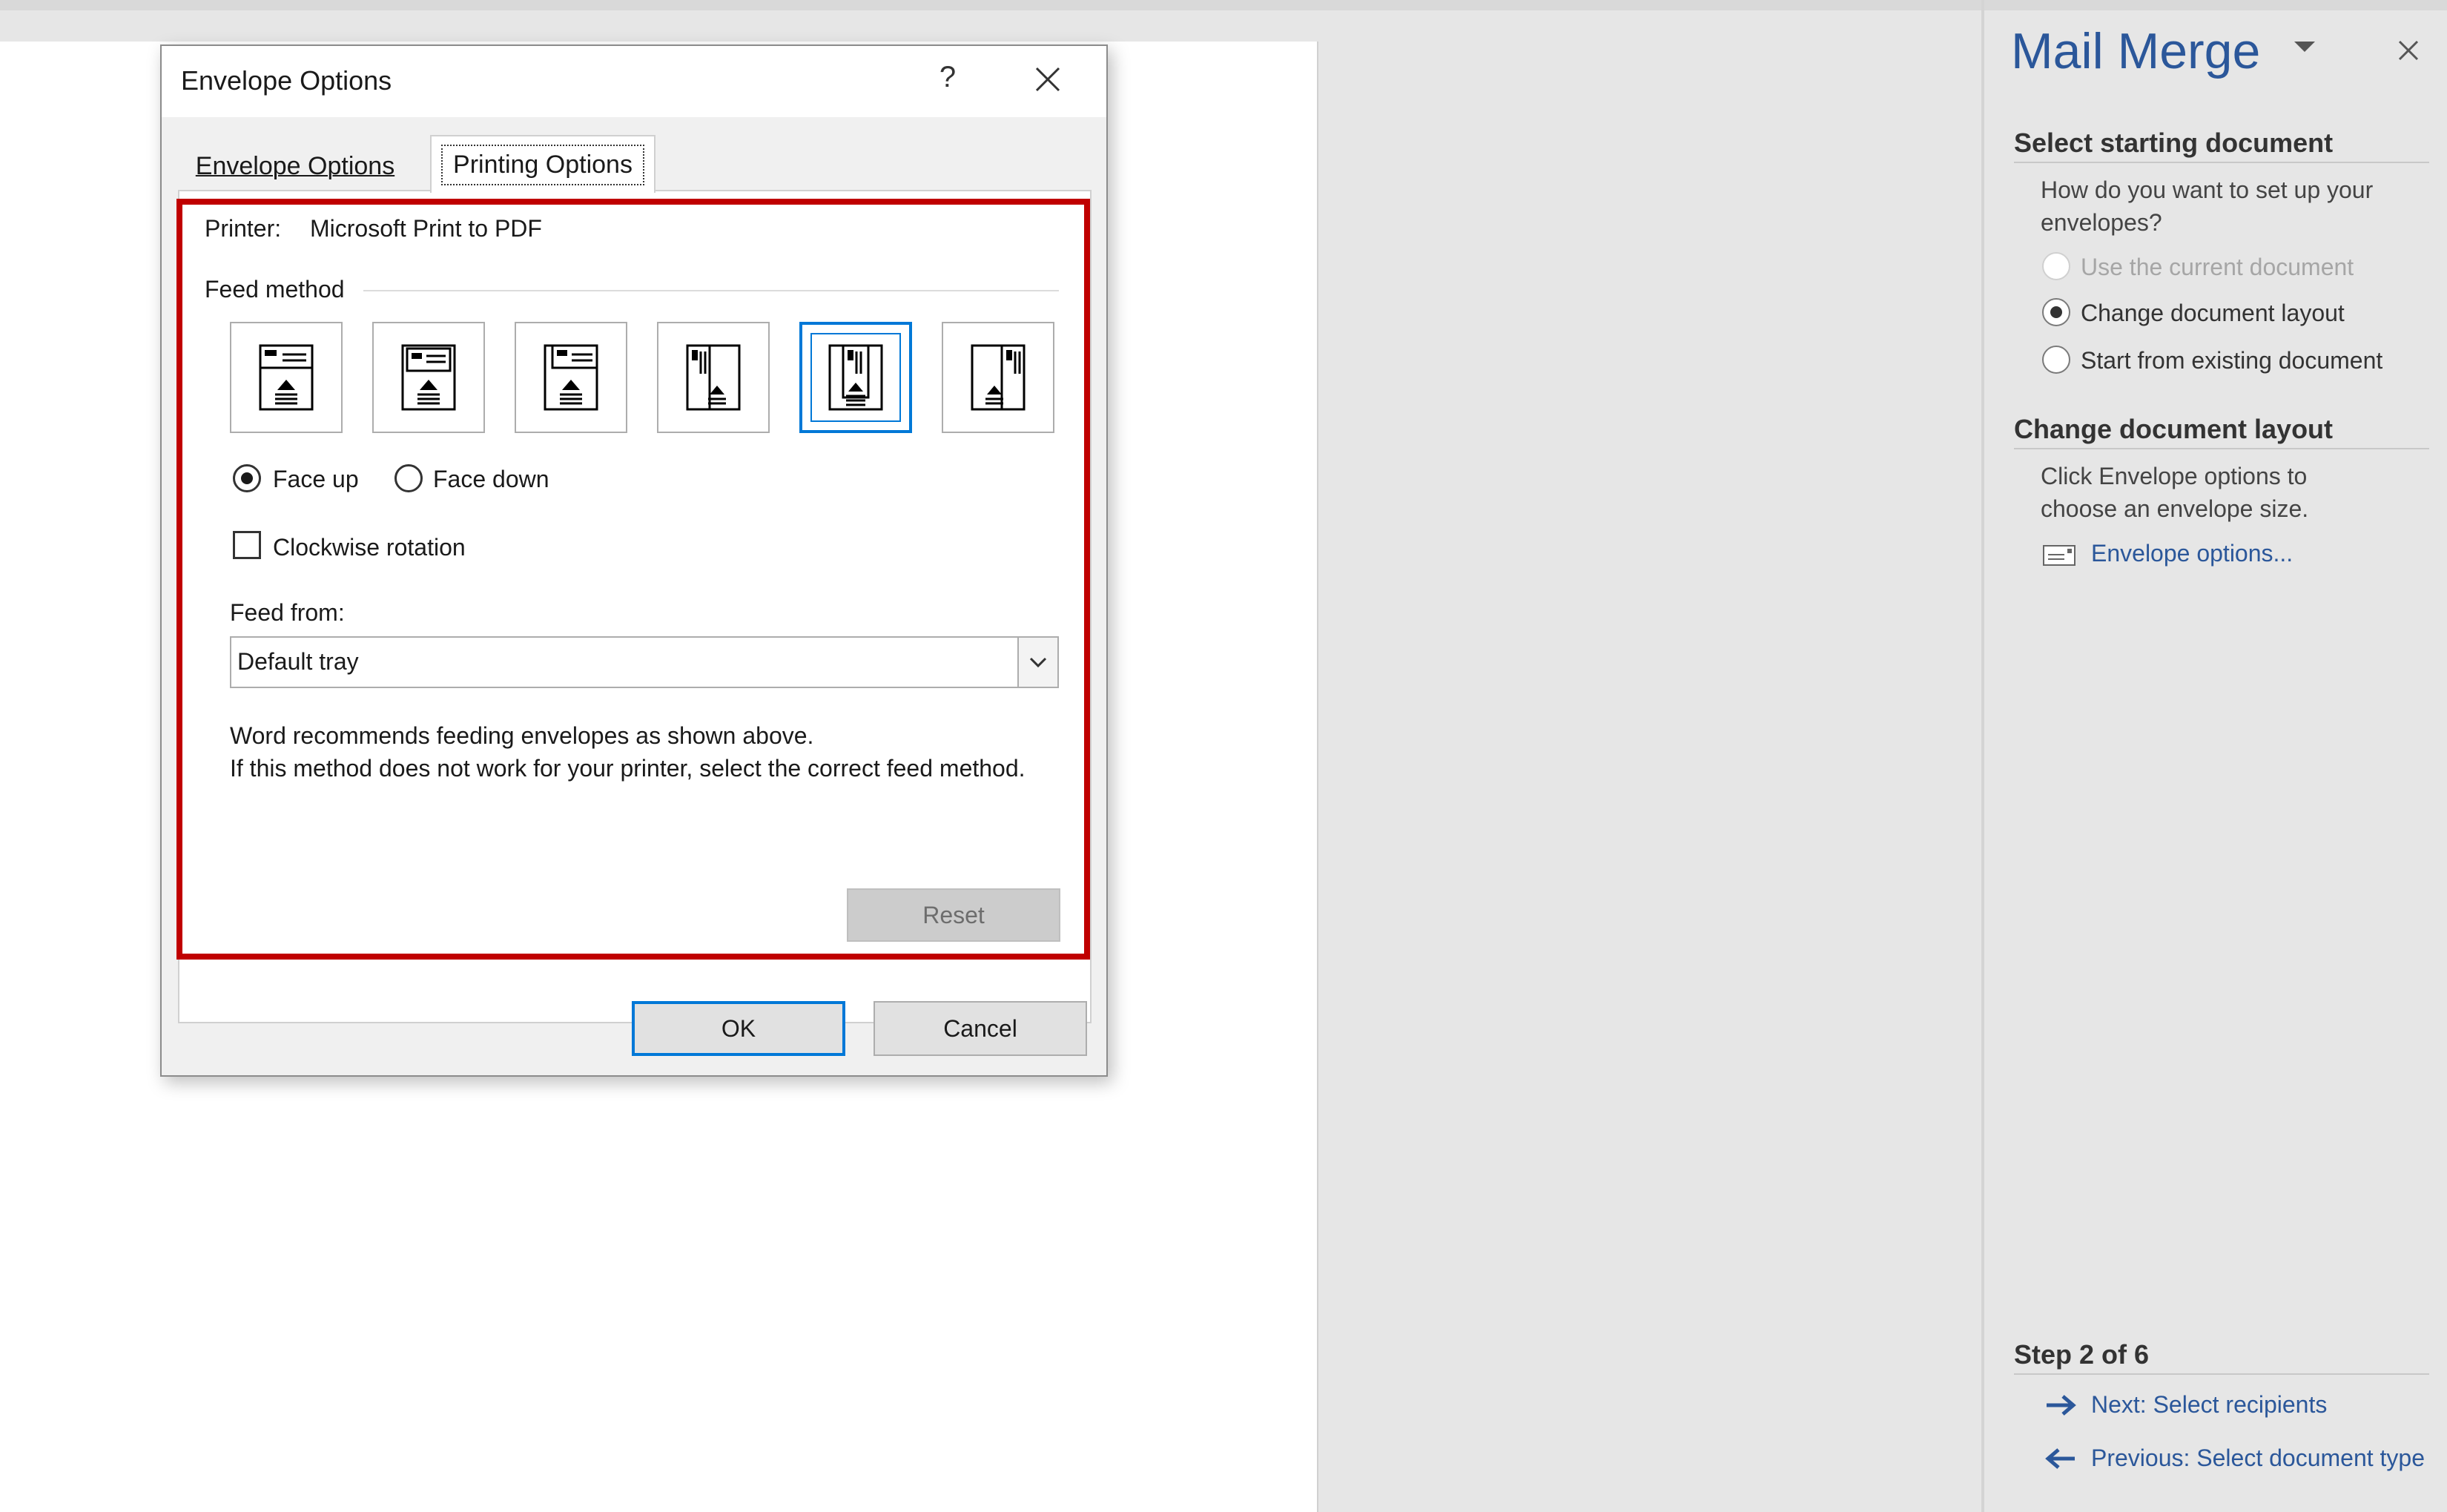  What do you see at coordinates (738, 1028) in the screenshot?
I see `ok-button: OK` at bounding box center [738, 1028].